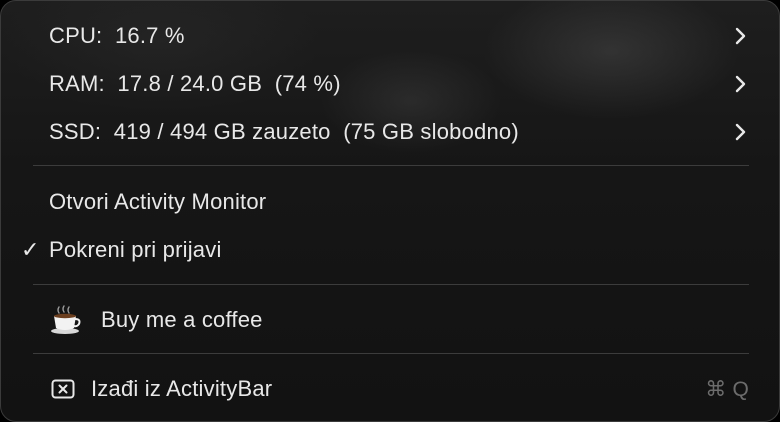 This screenshot has width=780, height=422. What do you see at coordinates (727, 389) in the screenshot?
I see `quit-shortcut: ⌘ Q` at bounding box center [727, 389].